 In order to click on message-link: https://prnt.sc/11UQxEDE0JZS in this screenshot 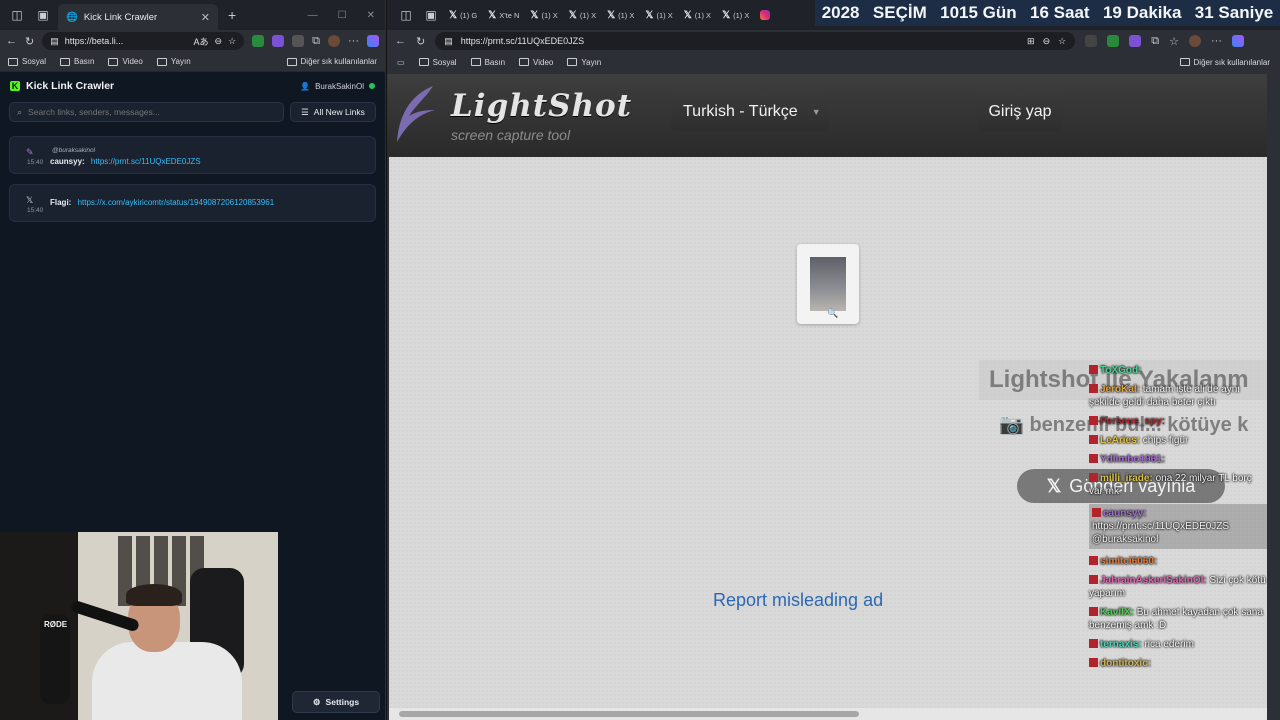, I will do `click(146, 161)`.